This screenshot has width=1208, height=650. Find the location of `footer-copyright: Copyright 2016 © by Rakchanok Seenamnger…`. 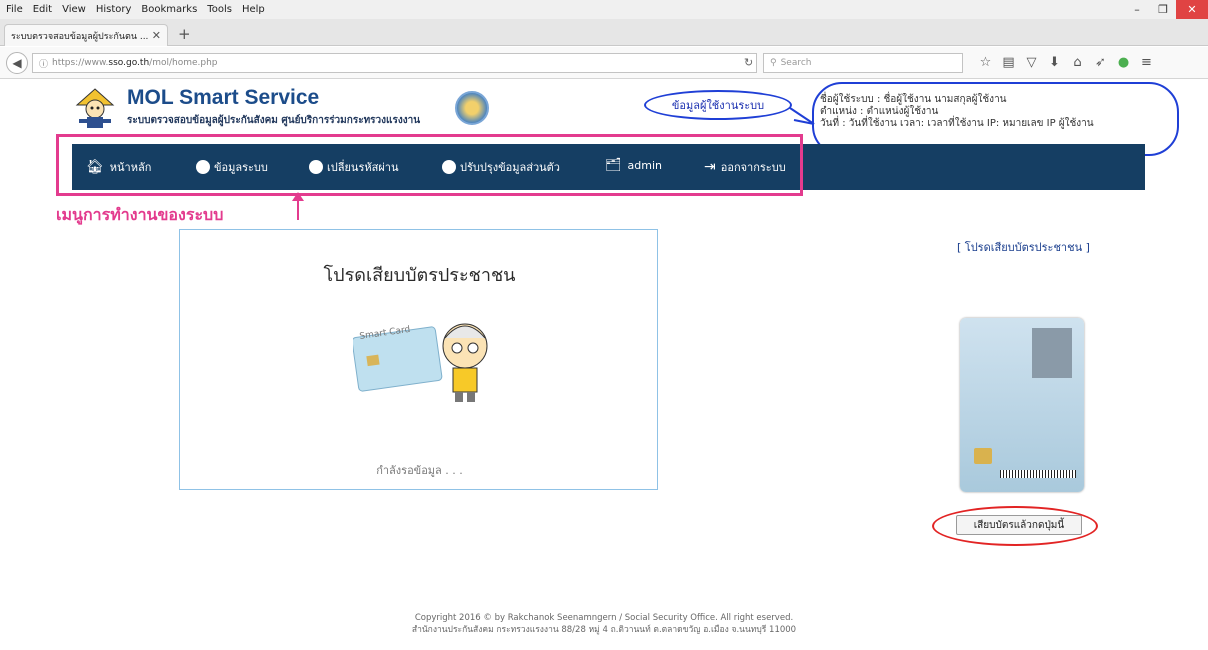

footer-copyright: Copyright 2016 © by Rakchanok Seenamnger… is located at coordinates (604, 618).